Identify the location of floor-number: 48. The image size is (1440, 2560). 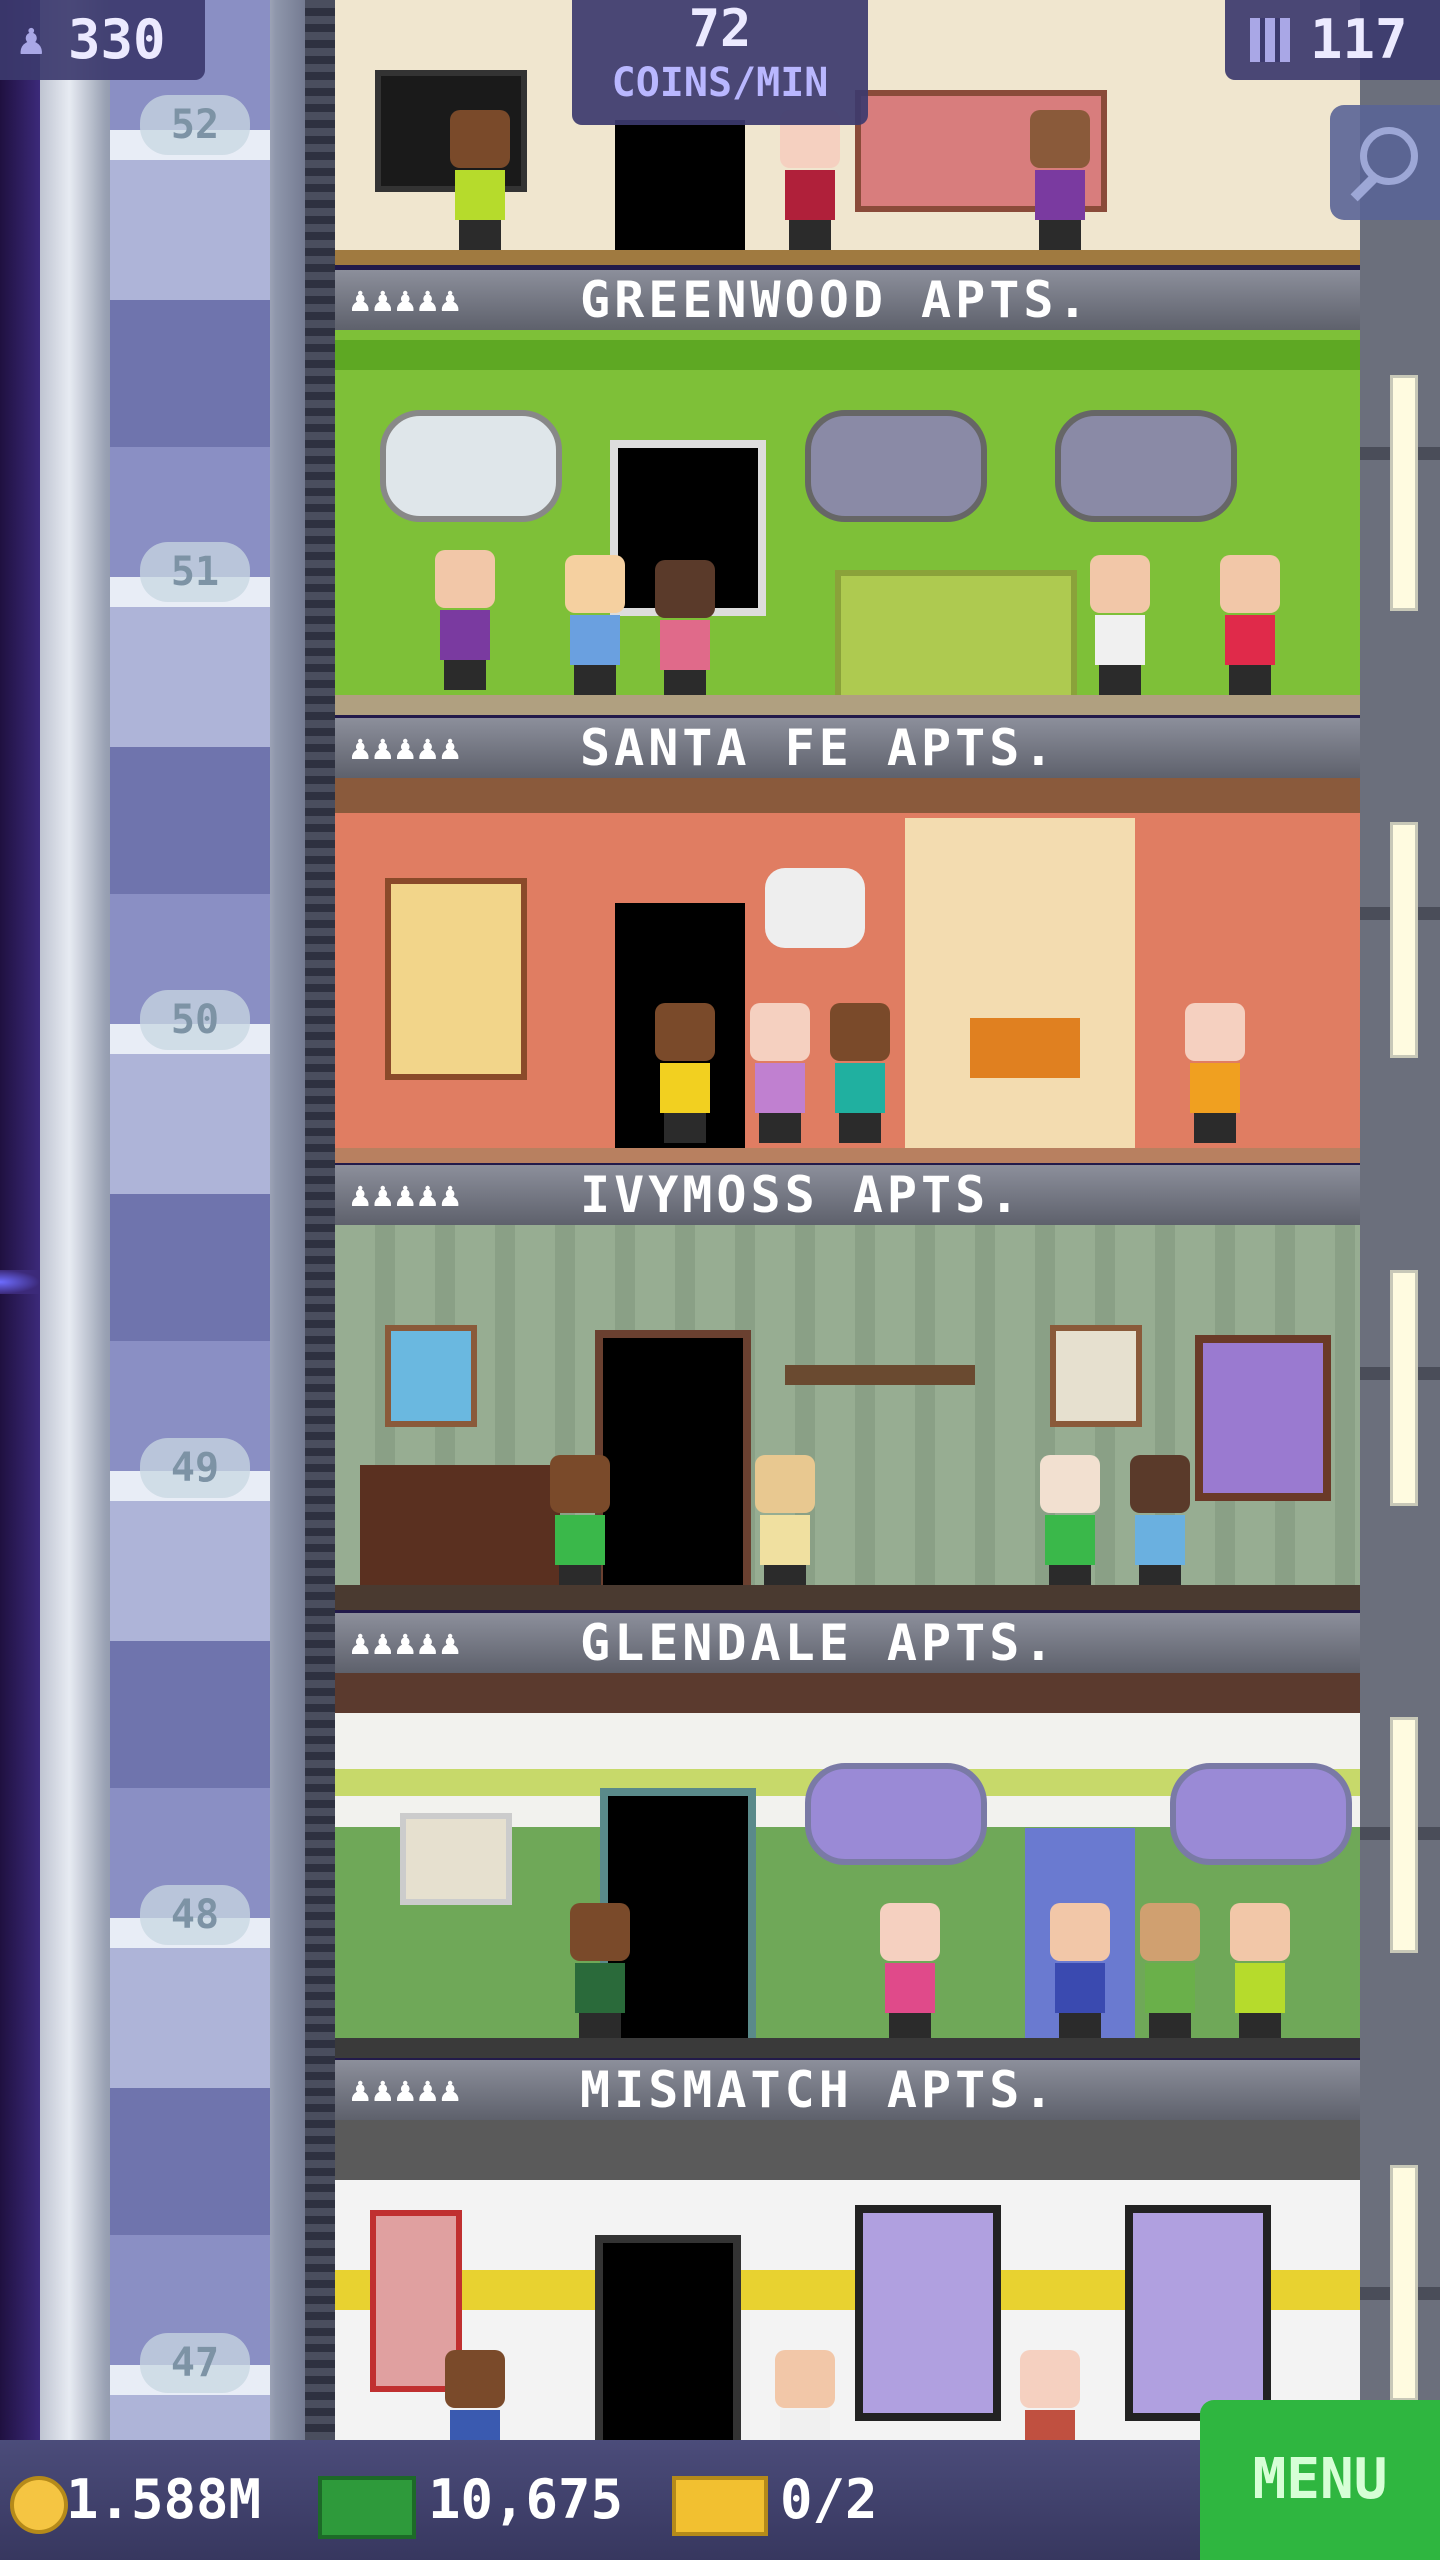
(195, 1915).